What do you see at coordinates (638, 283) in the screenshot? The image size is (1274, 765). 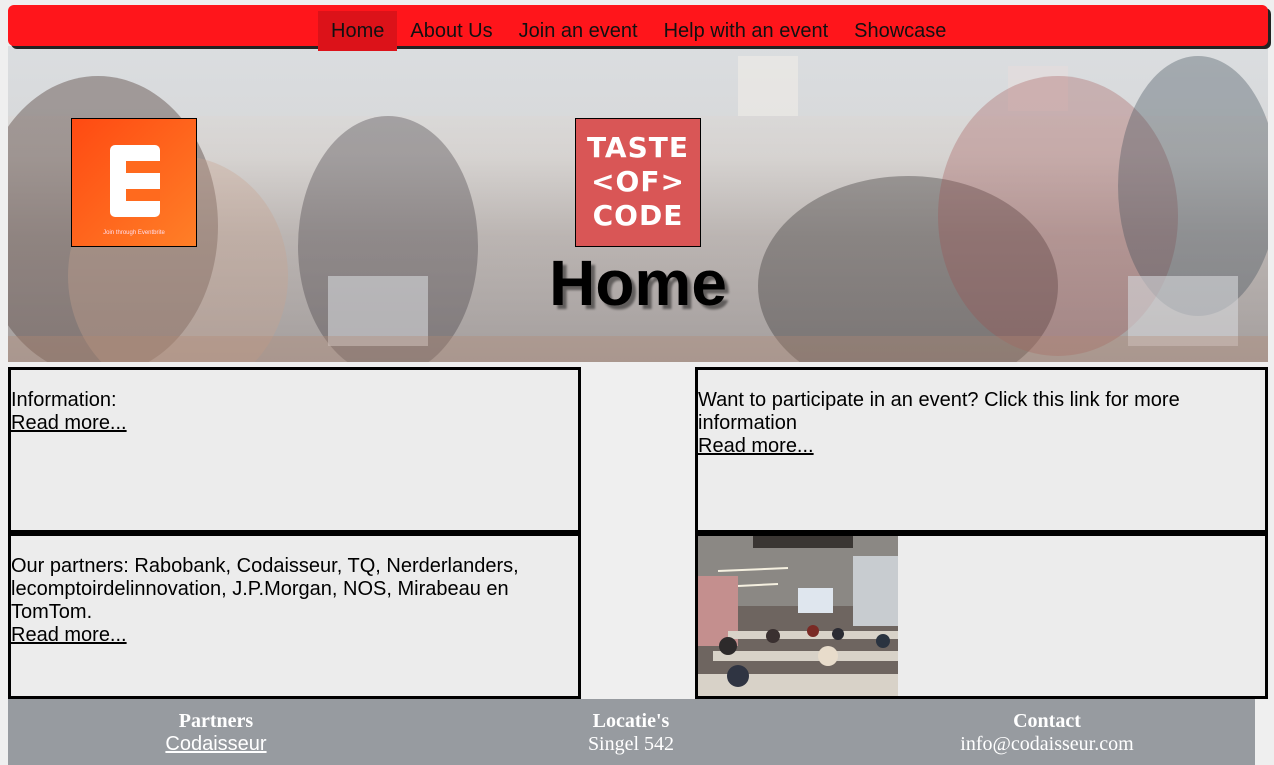 I see `page-title: Home` at bounding box center [638, 283].